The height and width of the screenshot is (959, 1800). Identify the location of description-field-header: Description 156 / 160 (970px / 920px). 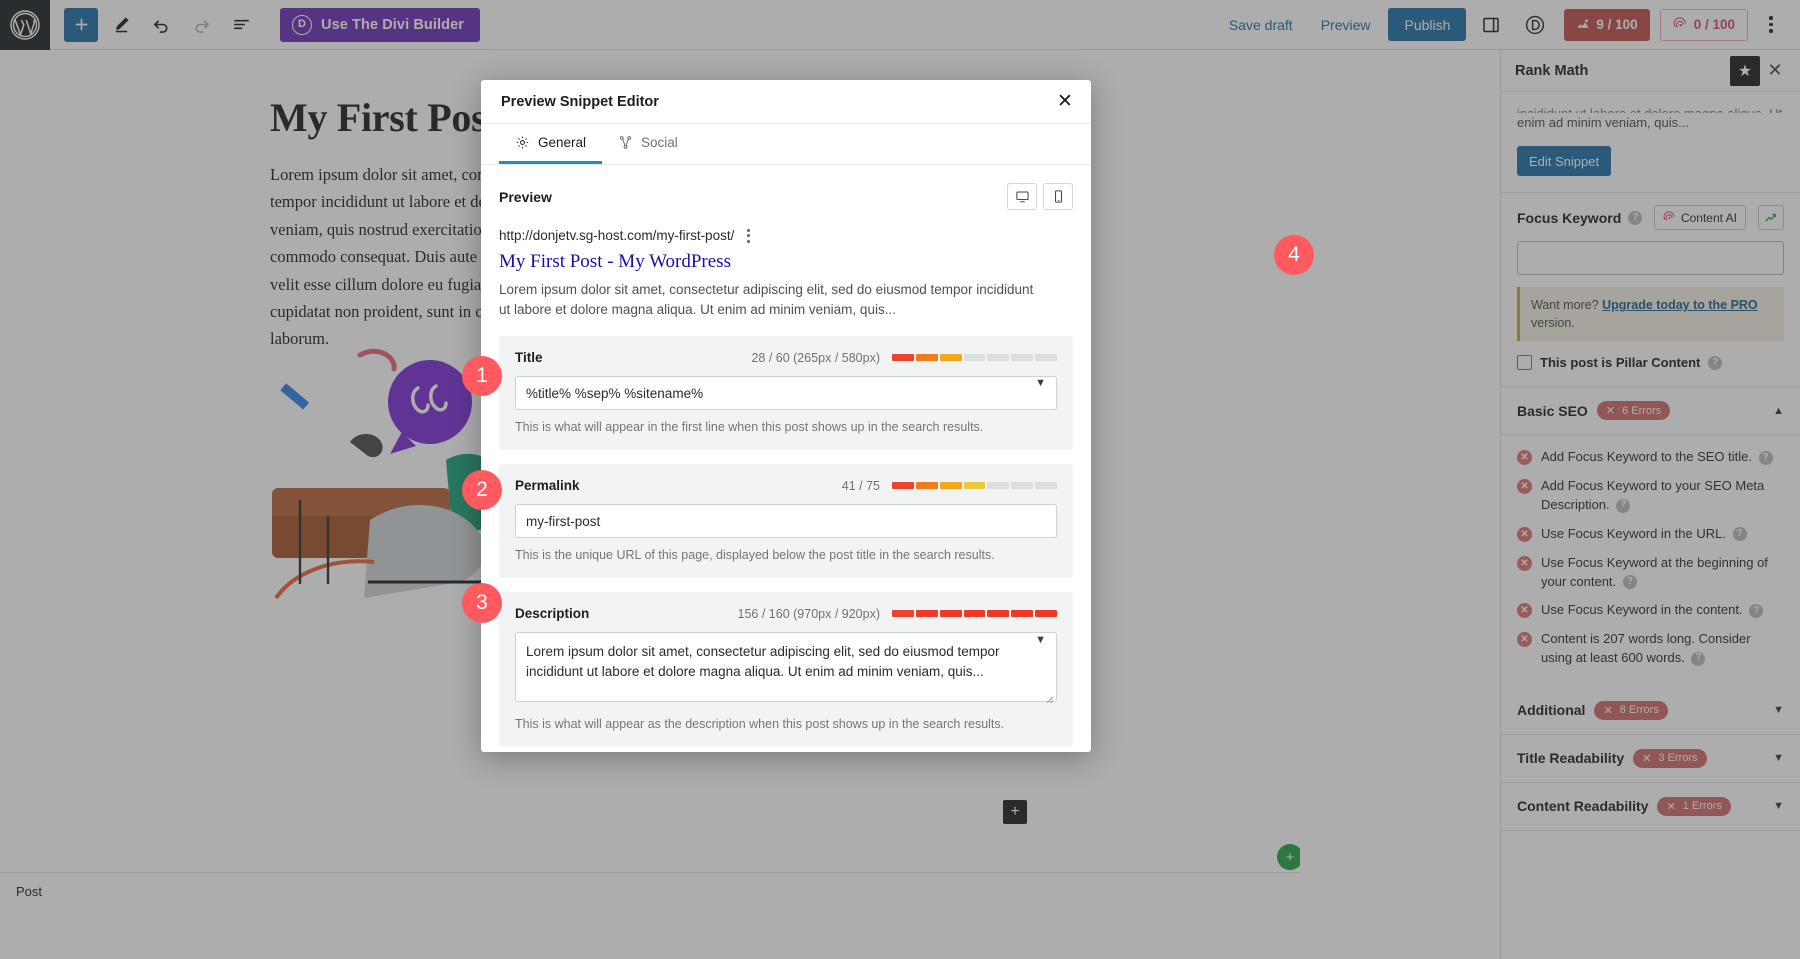
(786, 614).